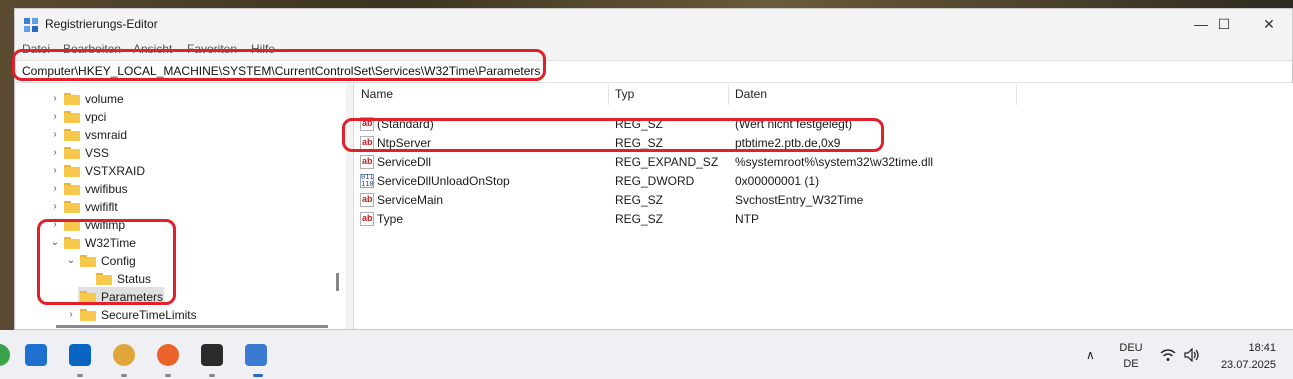 This screenshot has width=1293, height=379. Describe the element at coordinates (96, 117) in the screenshot. I see `tree-item-label: vpci` at that location.